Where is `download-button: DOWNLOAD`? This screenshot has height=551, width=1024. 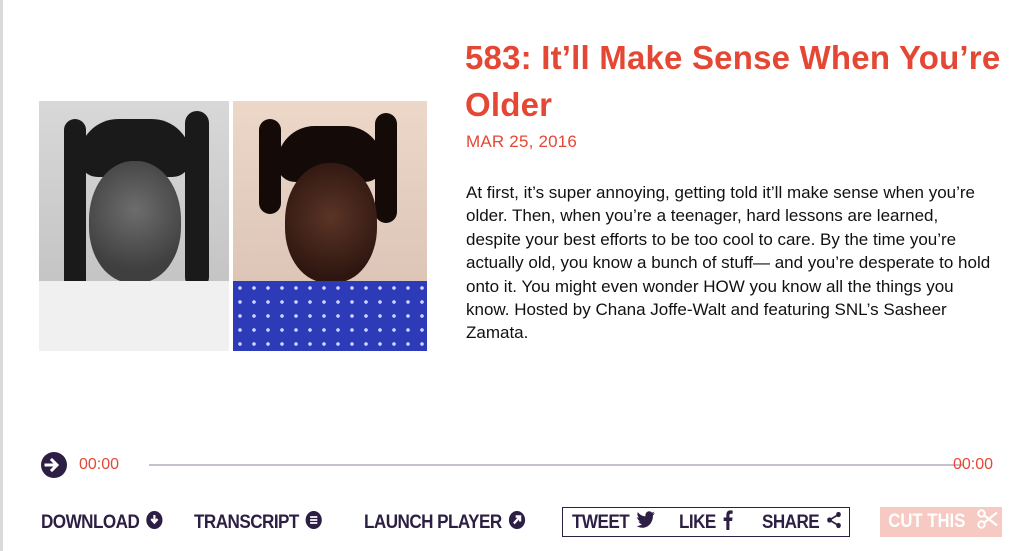
download-button: DOWNLOAD is located at coordinates (102, 523).